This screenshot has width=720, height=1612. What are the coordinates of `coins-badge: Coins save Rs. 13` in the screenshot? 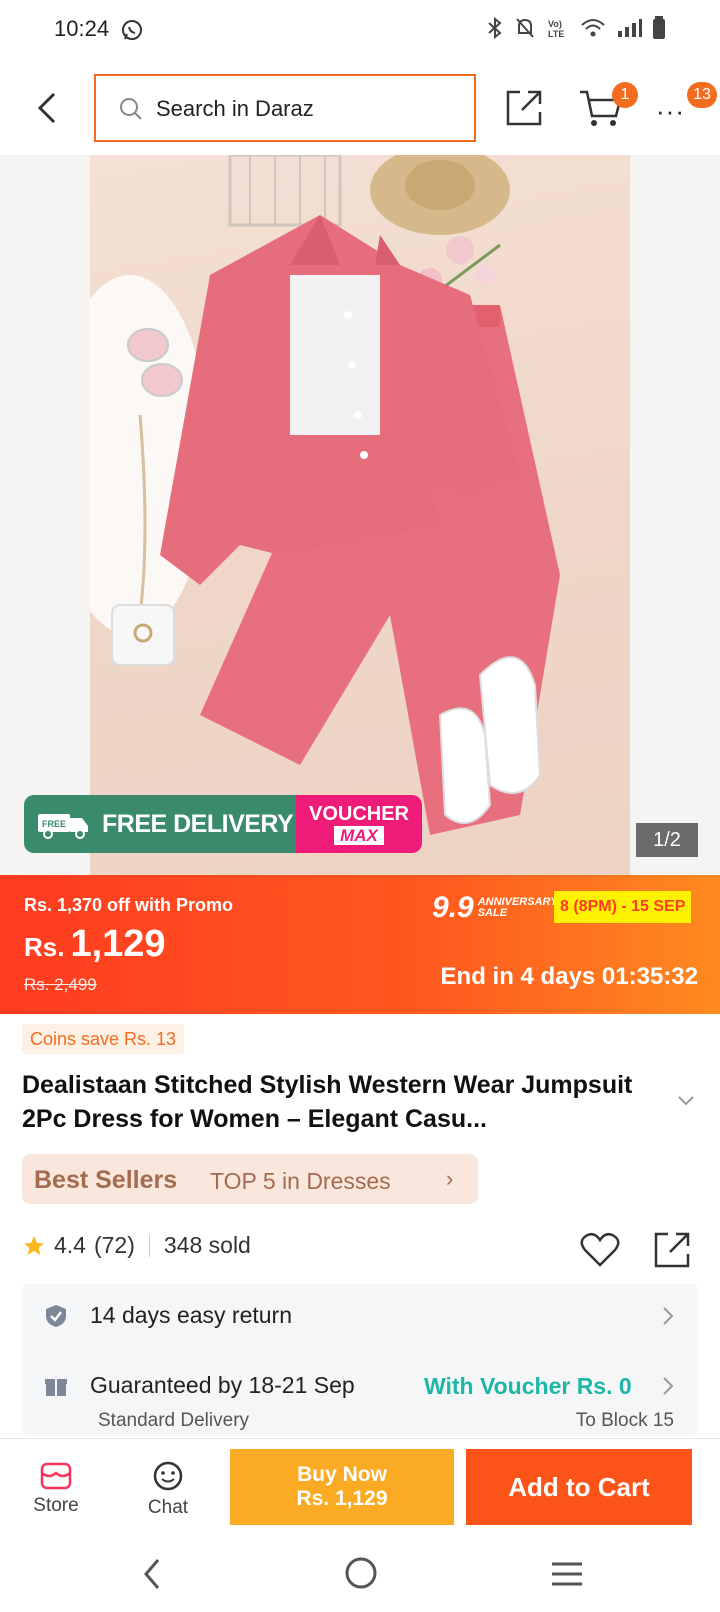 It's located at (103, 1039).